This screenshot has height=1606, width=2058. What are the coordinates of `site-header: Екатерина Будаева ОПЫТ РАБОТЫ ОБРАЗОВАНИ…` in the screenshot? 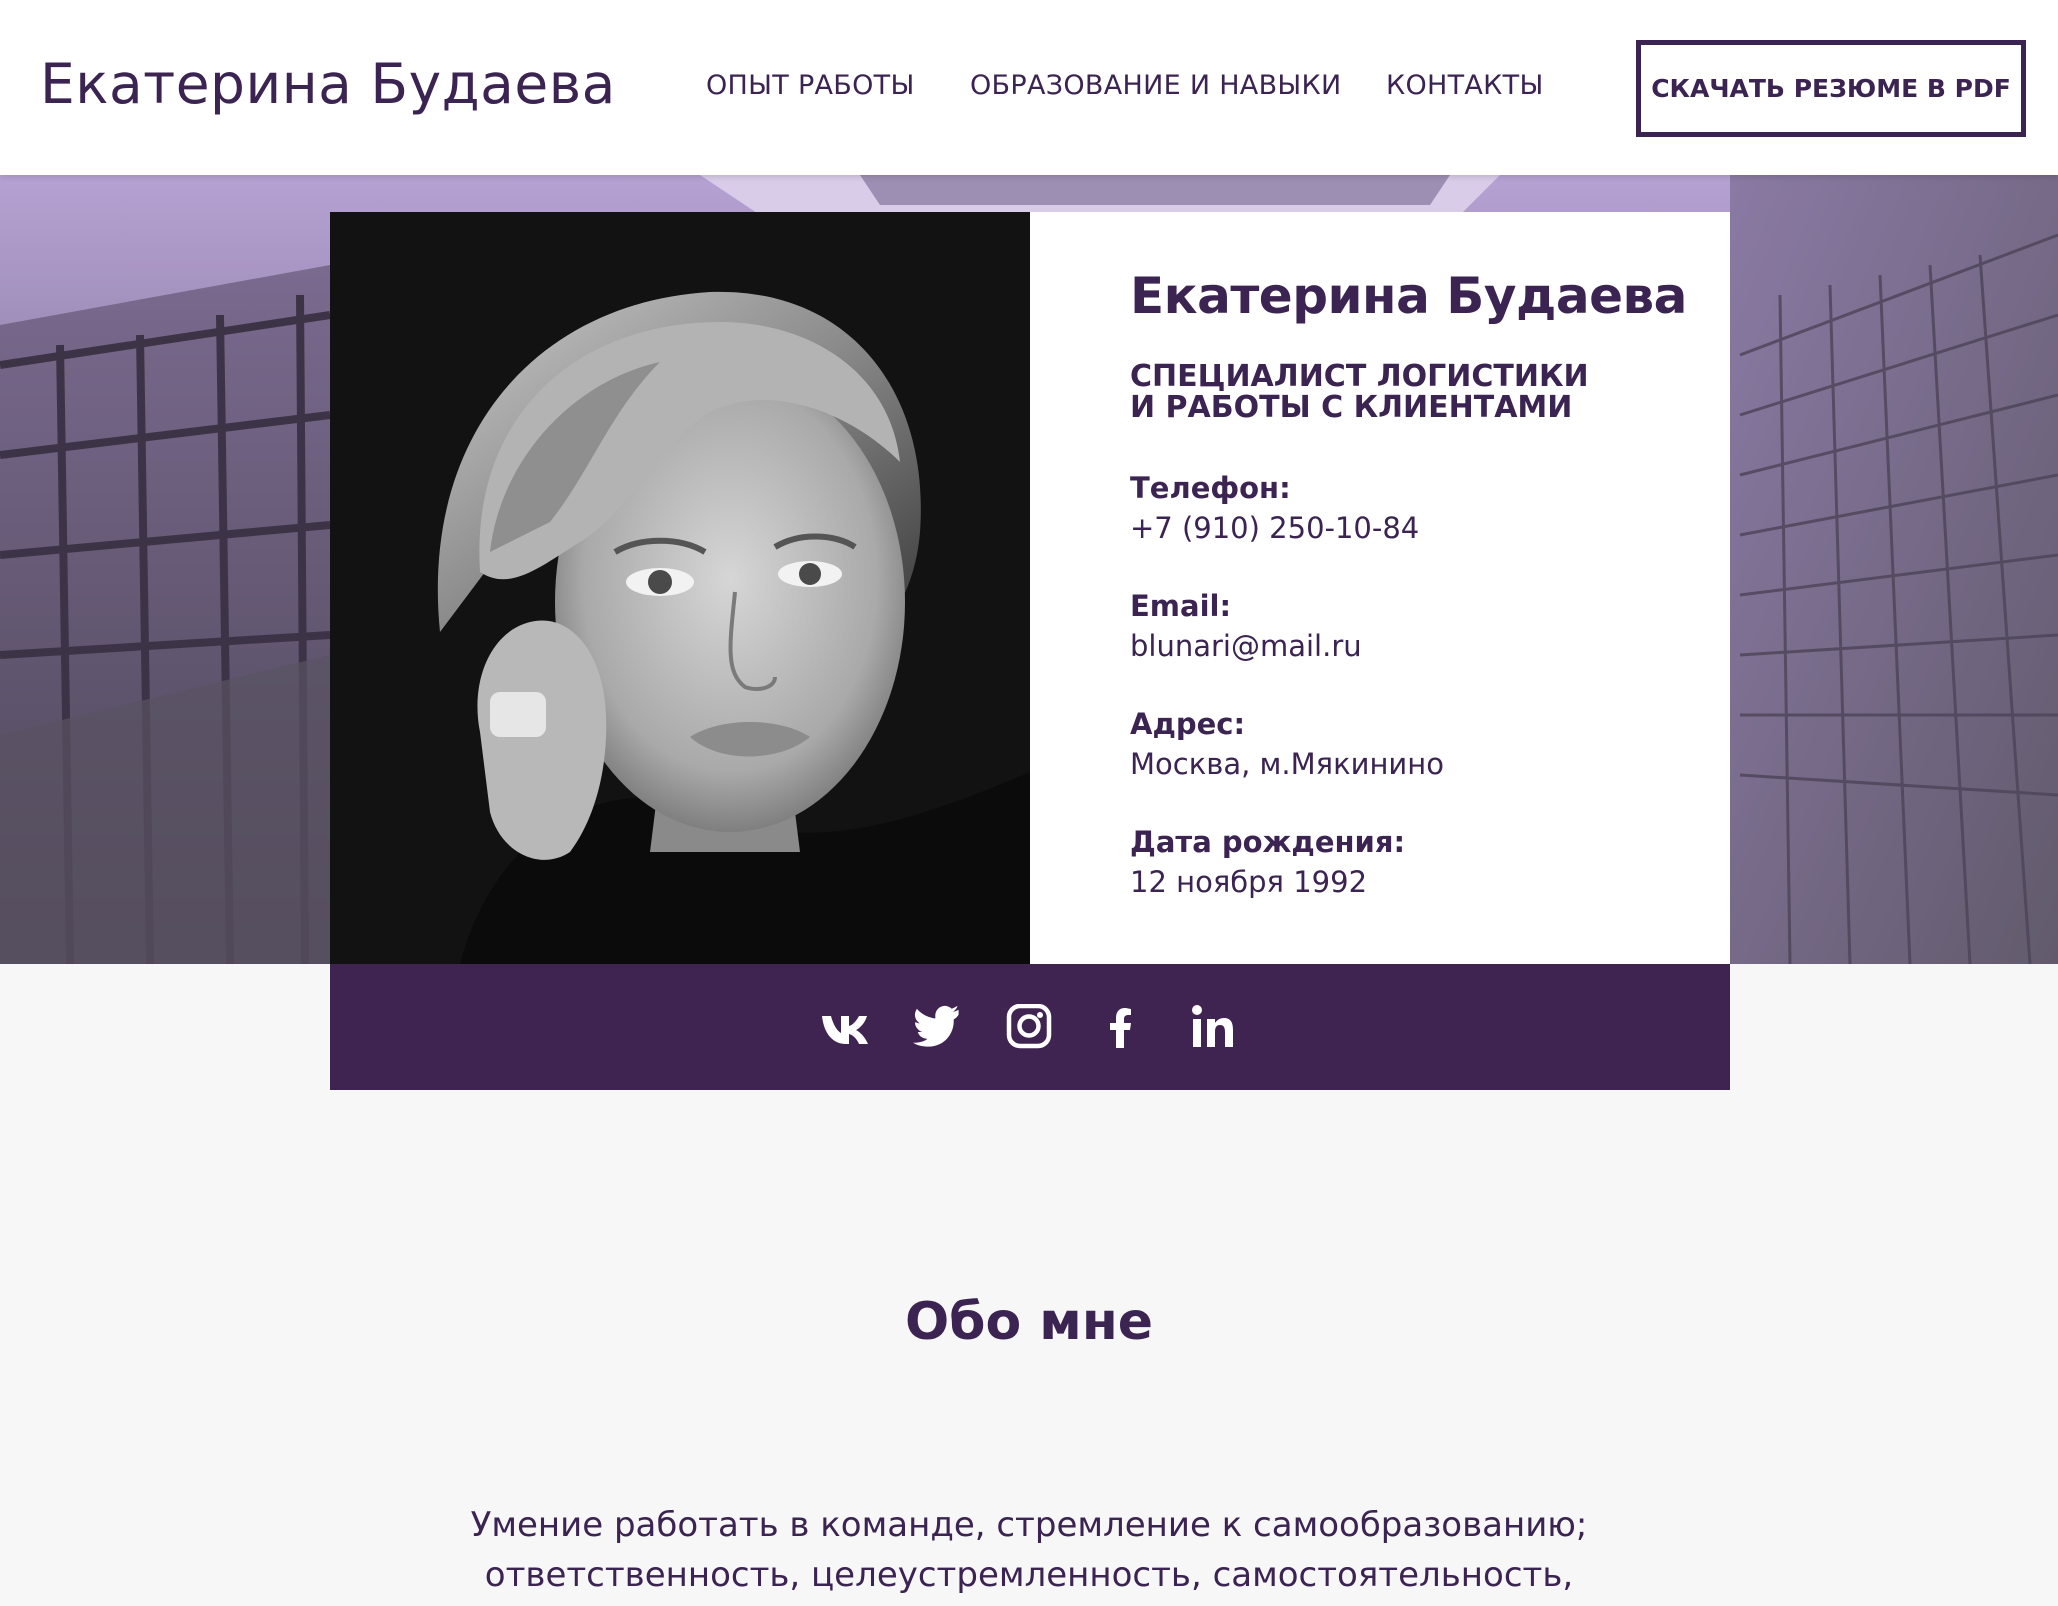 It's located at (1029, 87).